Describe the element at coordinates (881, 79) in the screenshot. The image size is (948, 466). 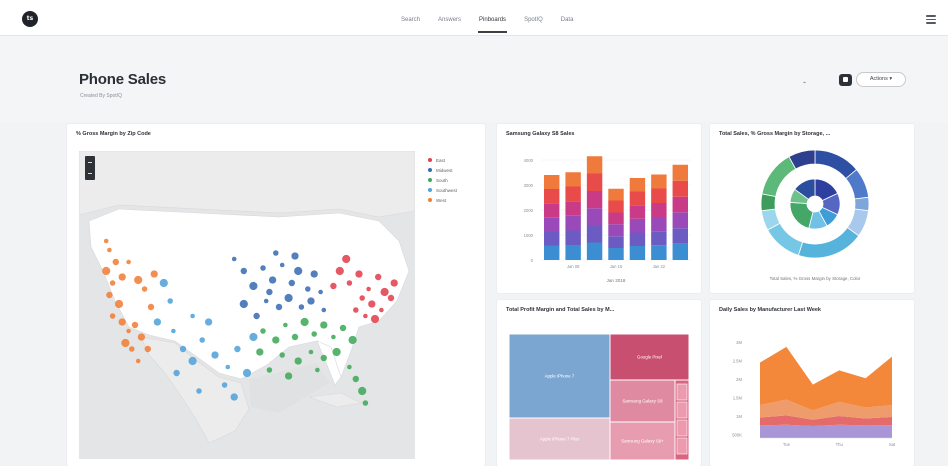
I see `actions-button: Actions ▾` at that location.